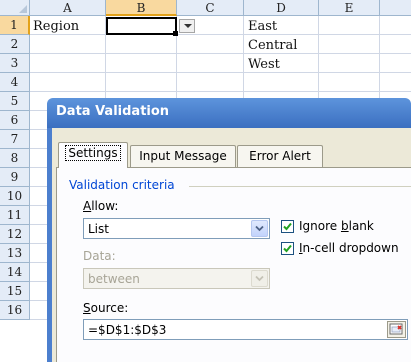 This screenshot has height=362, width=411. I want to click on allow-select: List, so click(176, 228).